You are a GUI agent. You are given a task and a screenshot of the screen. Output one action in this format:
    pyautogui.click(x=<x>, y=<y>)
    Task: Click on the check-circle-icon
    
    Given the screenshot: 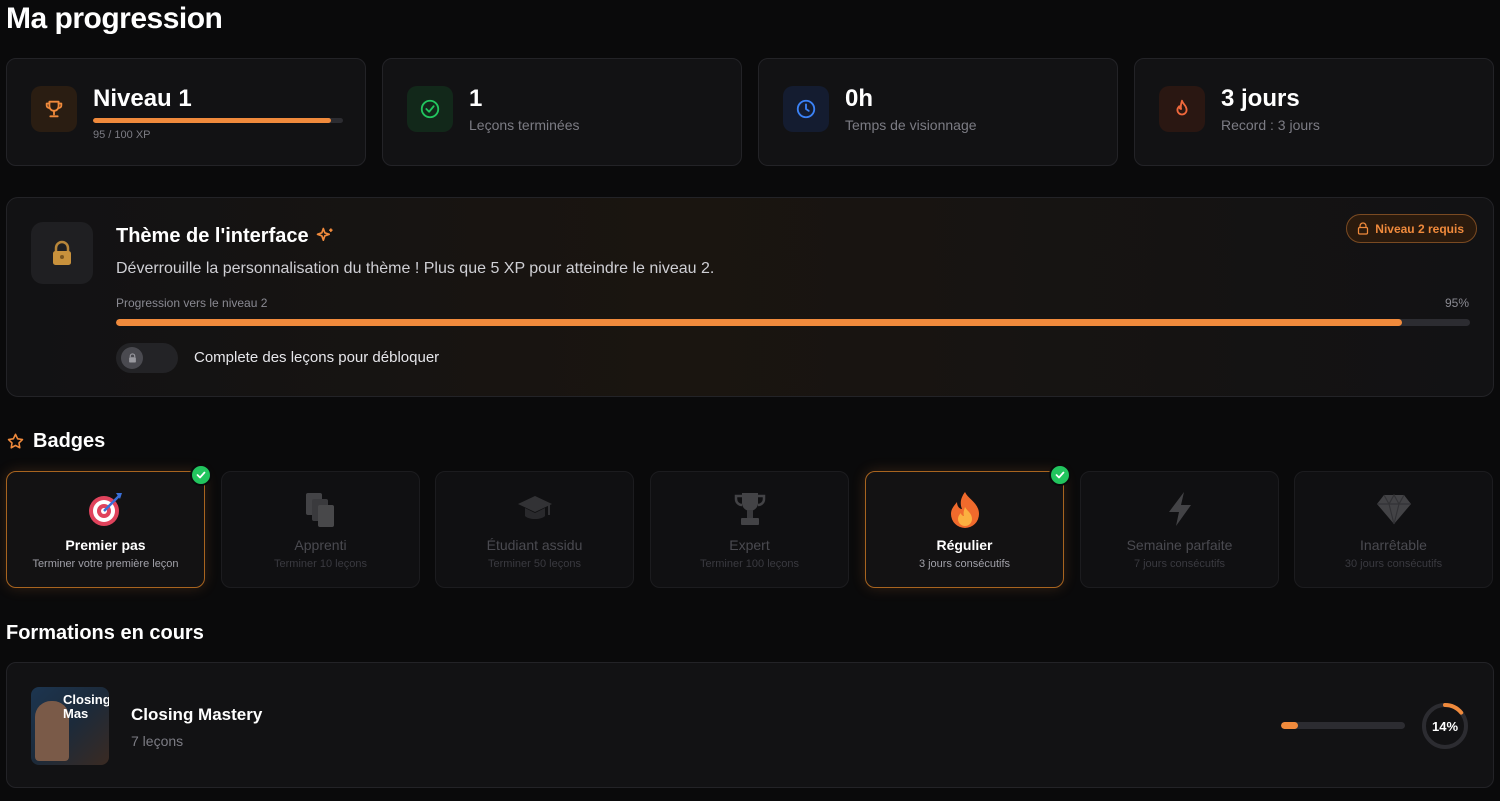 What is the action you would take?
    pyautogui.click(x=430, y=109)
    